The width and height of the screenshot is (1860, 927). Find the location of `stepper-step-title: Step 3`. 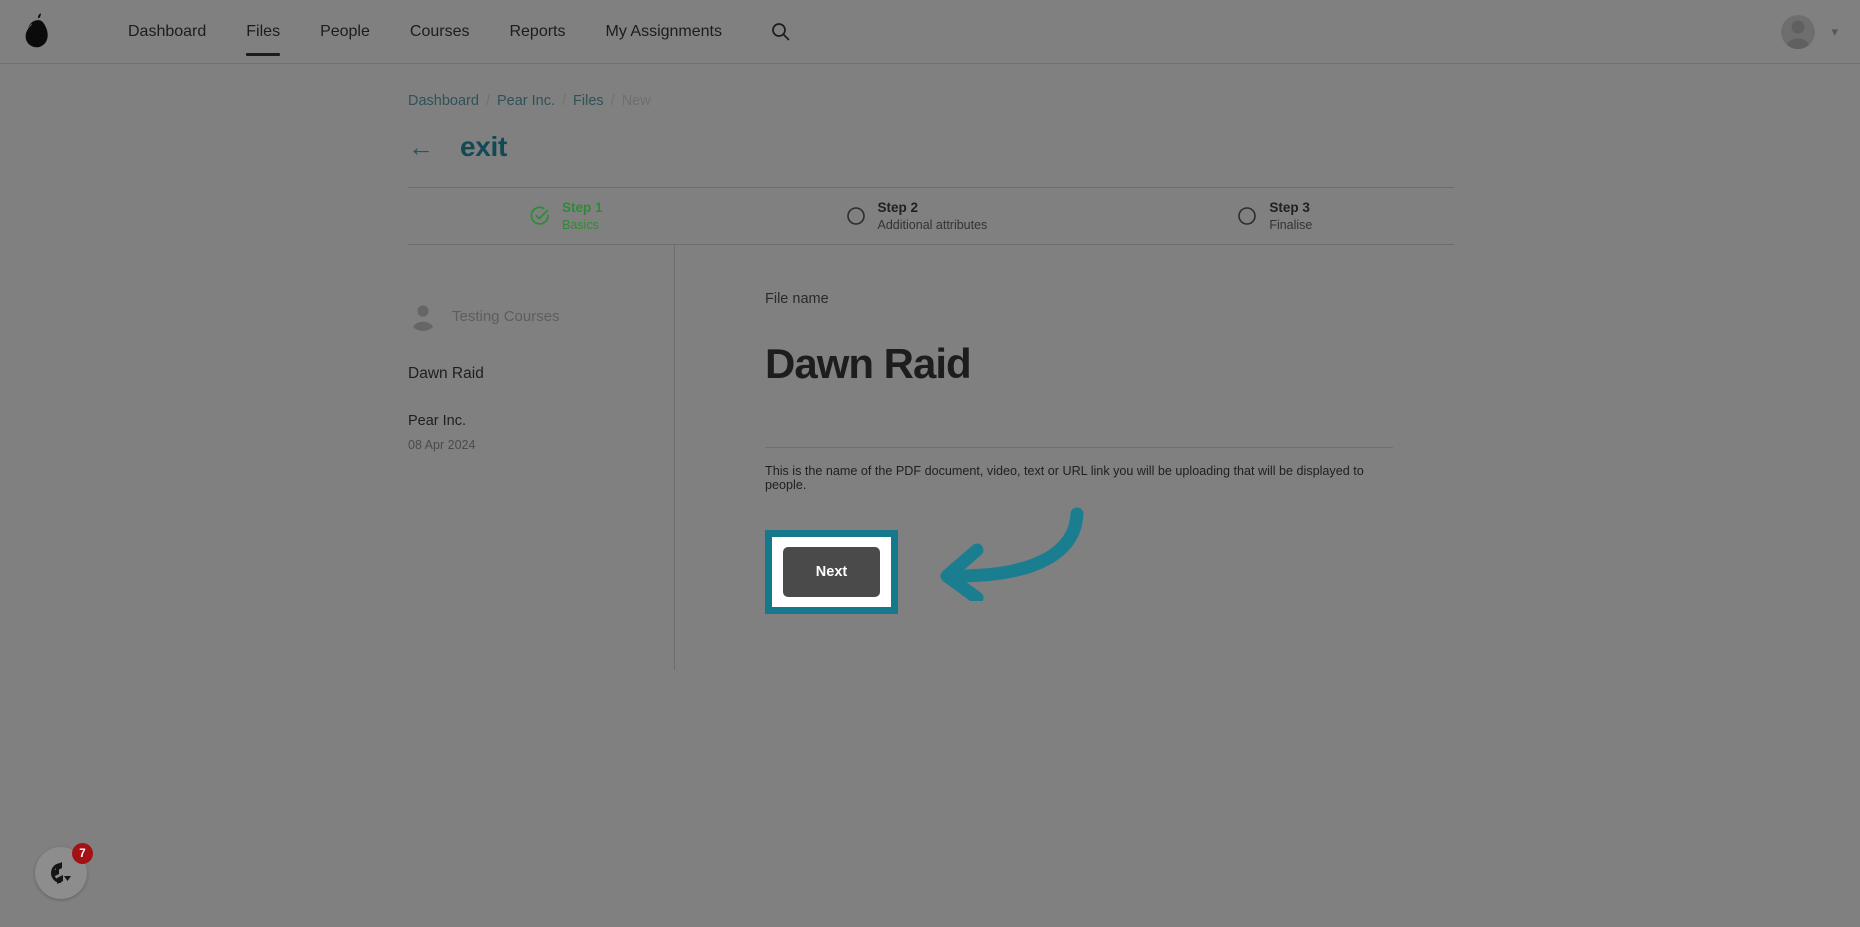

stepper-step-title: Step 3 is located at coordinates (1289, 208).